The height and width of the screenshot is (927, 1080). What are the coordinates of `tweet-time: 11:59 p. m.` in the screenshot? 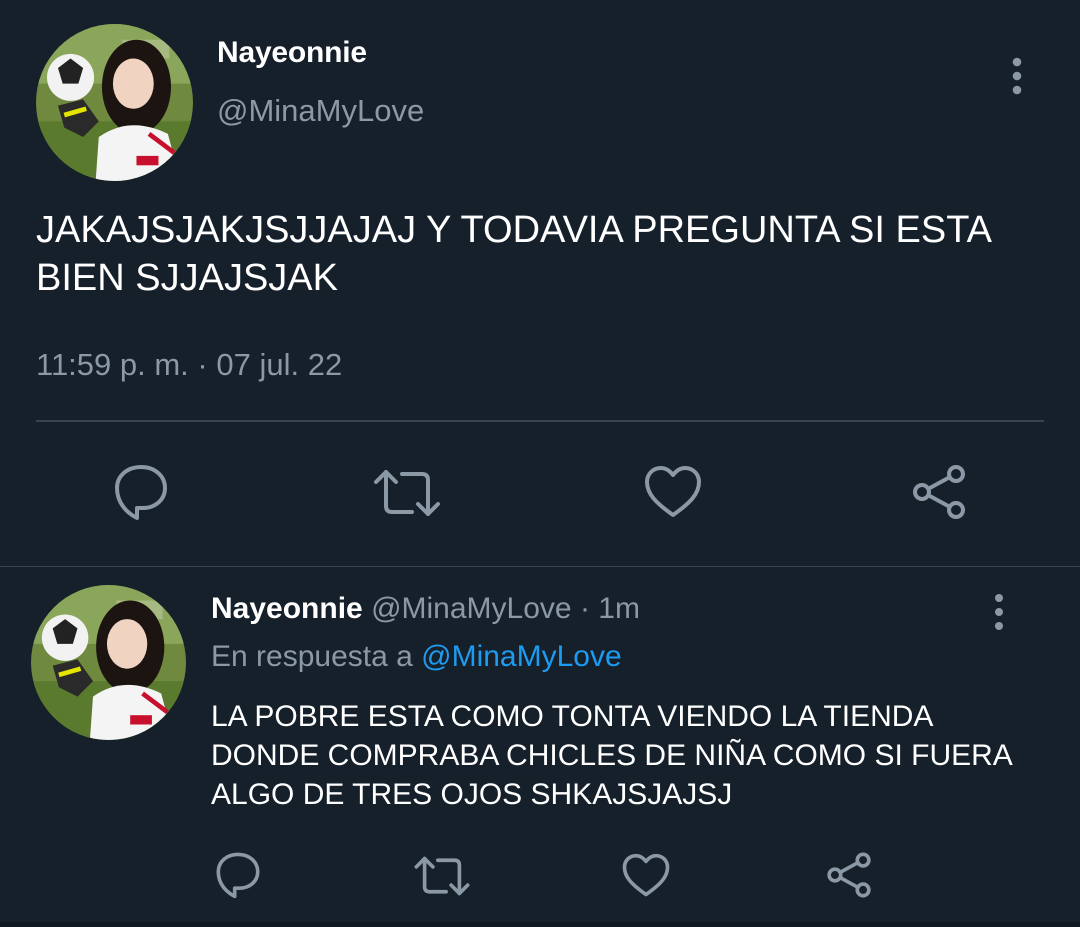 It's located at (112, 364).